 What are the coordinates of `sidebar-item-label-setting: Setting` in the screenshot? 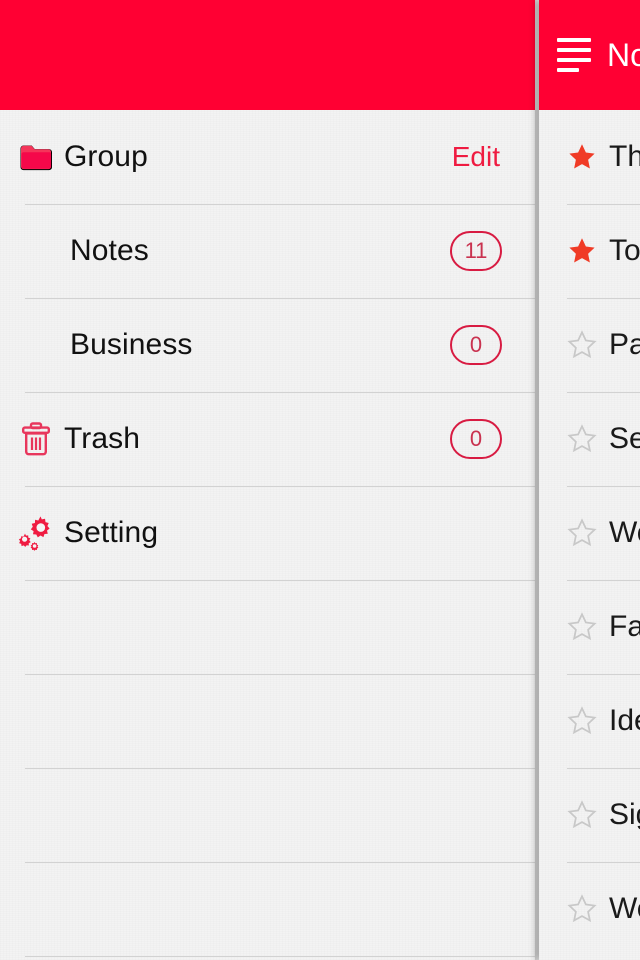 It's located at (111, 532).